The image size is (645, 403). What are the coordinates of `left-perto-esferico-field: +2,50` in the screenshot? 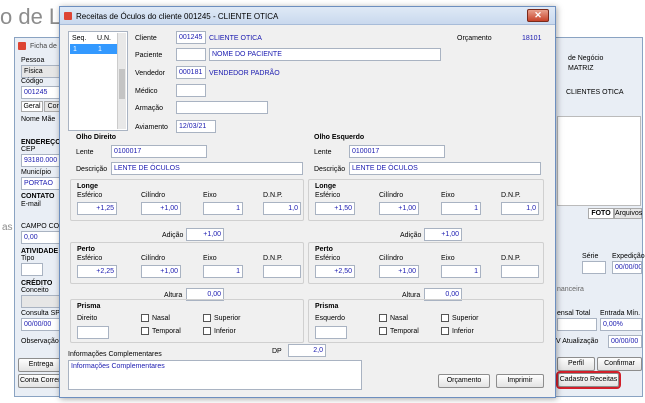 It's located at (335, 271).